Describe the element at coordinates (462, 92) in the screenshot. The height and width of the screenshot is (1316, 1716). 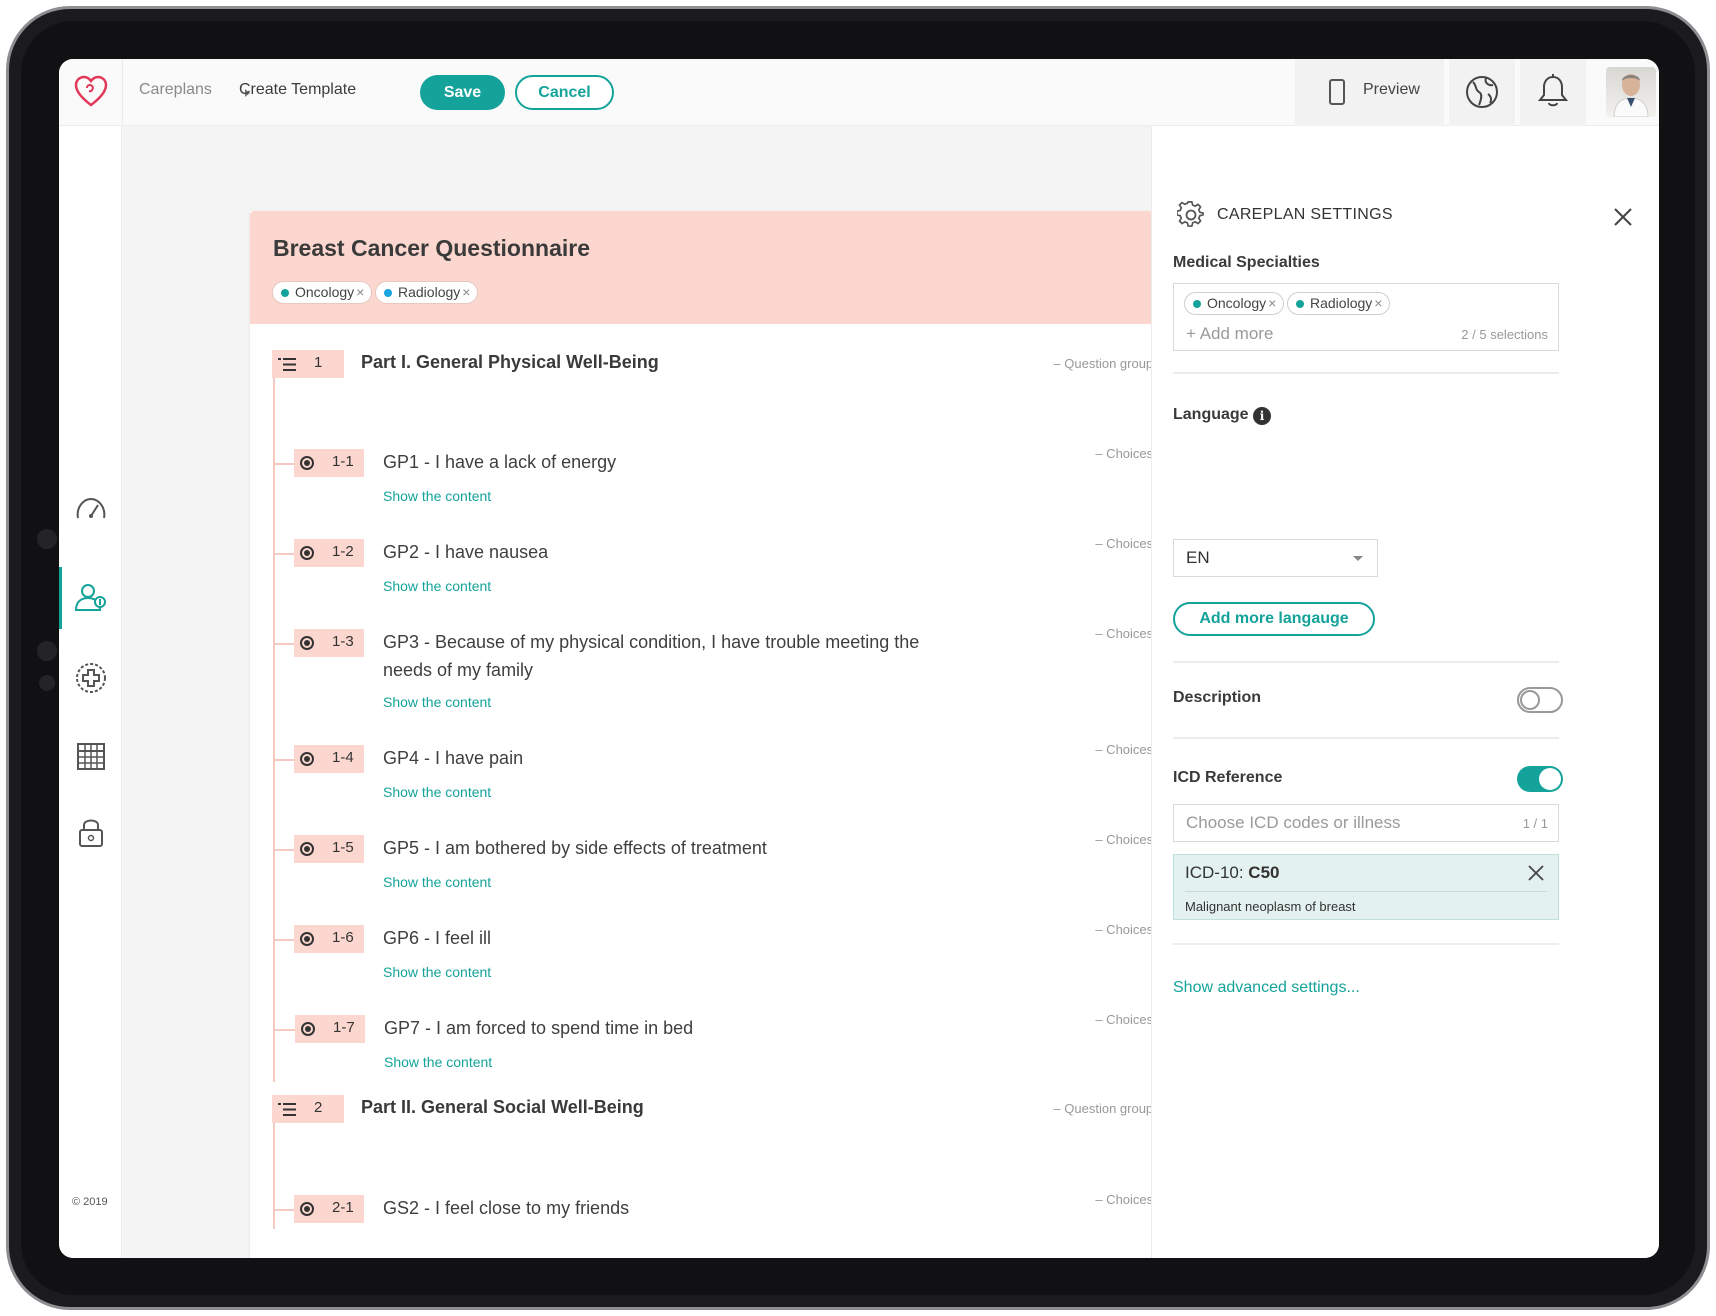
I see `save-button: Save` at that location.